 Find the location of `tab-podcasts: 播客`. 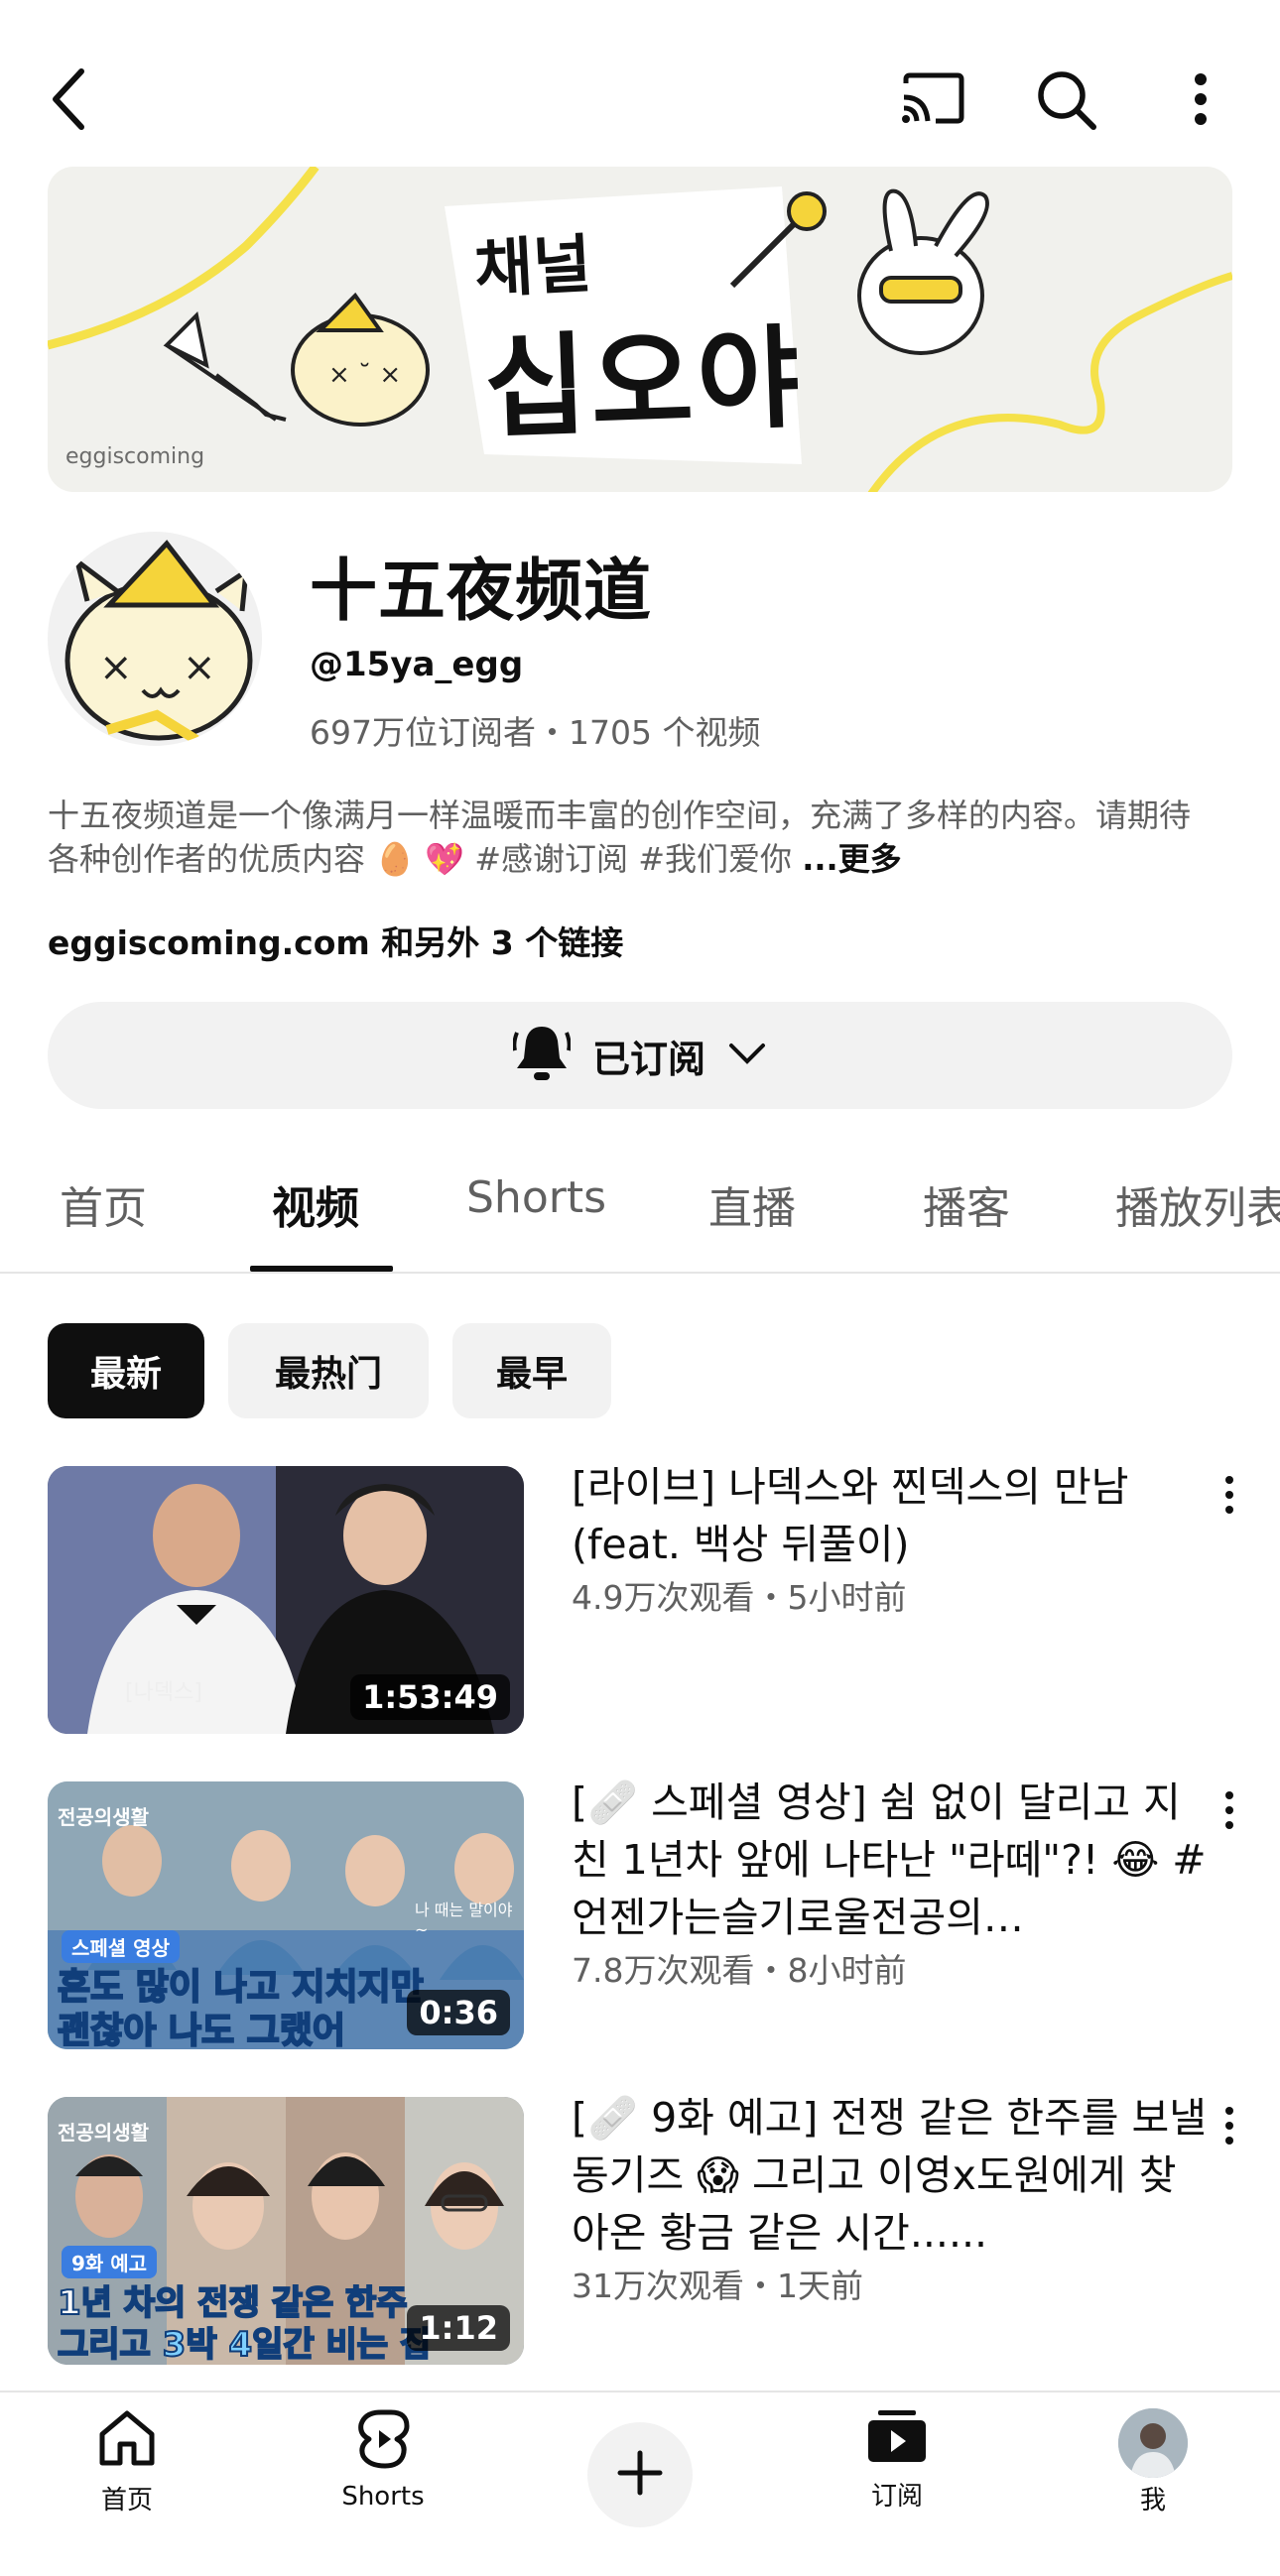

tab-podcasts: 播客 is located at coordinates (966, 1204).